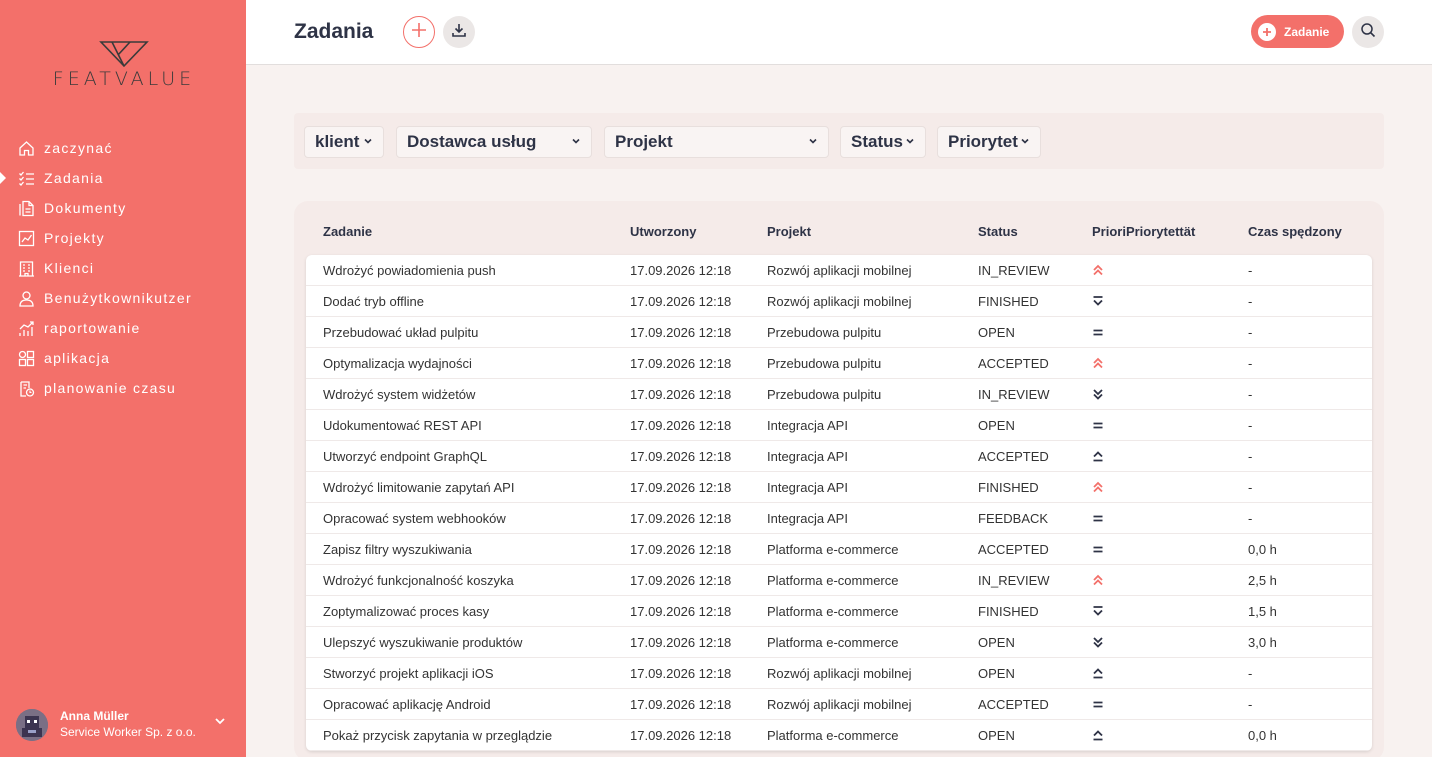 The height and width of the screenshot is (757, 1432). What do you see at coordinates (26, 388) in the screenshot?
I see `time-planning-icon` at bounding box center [26, 388].